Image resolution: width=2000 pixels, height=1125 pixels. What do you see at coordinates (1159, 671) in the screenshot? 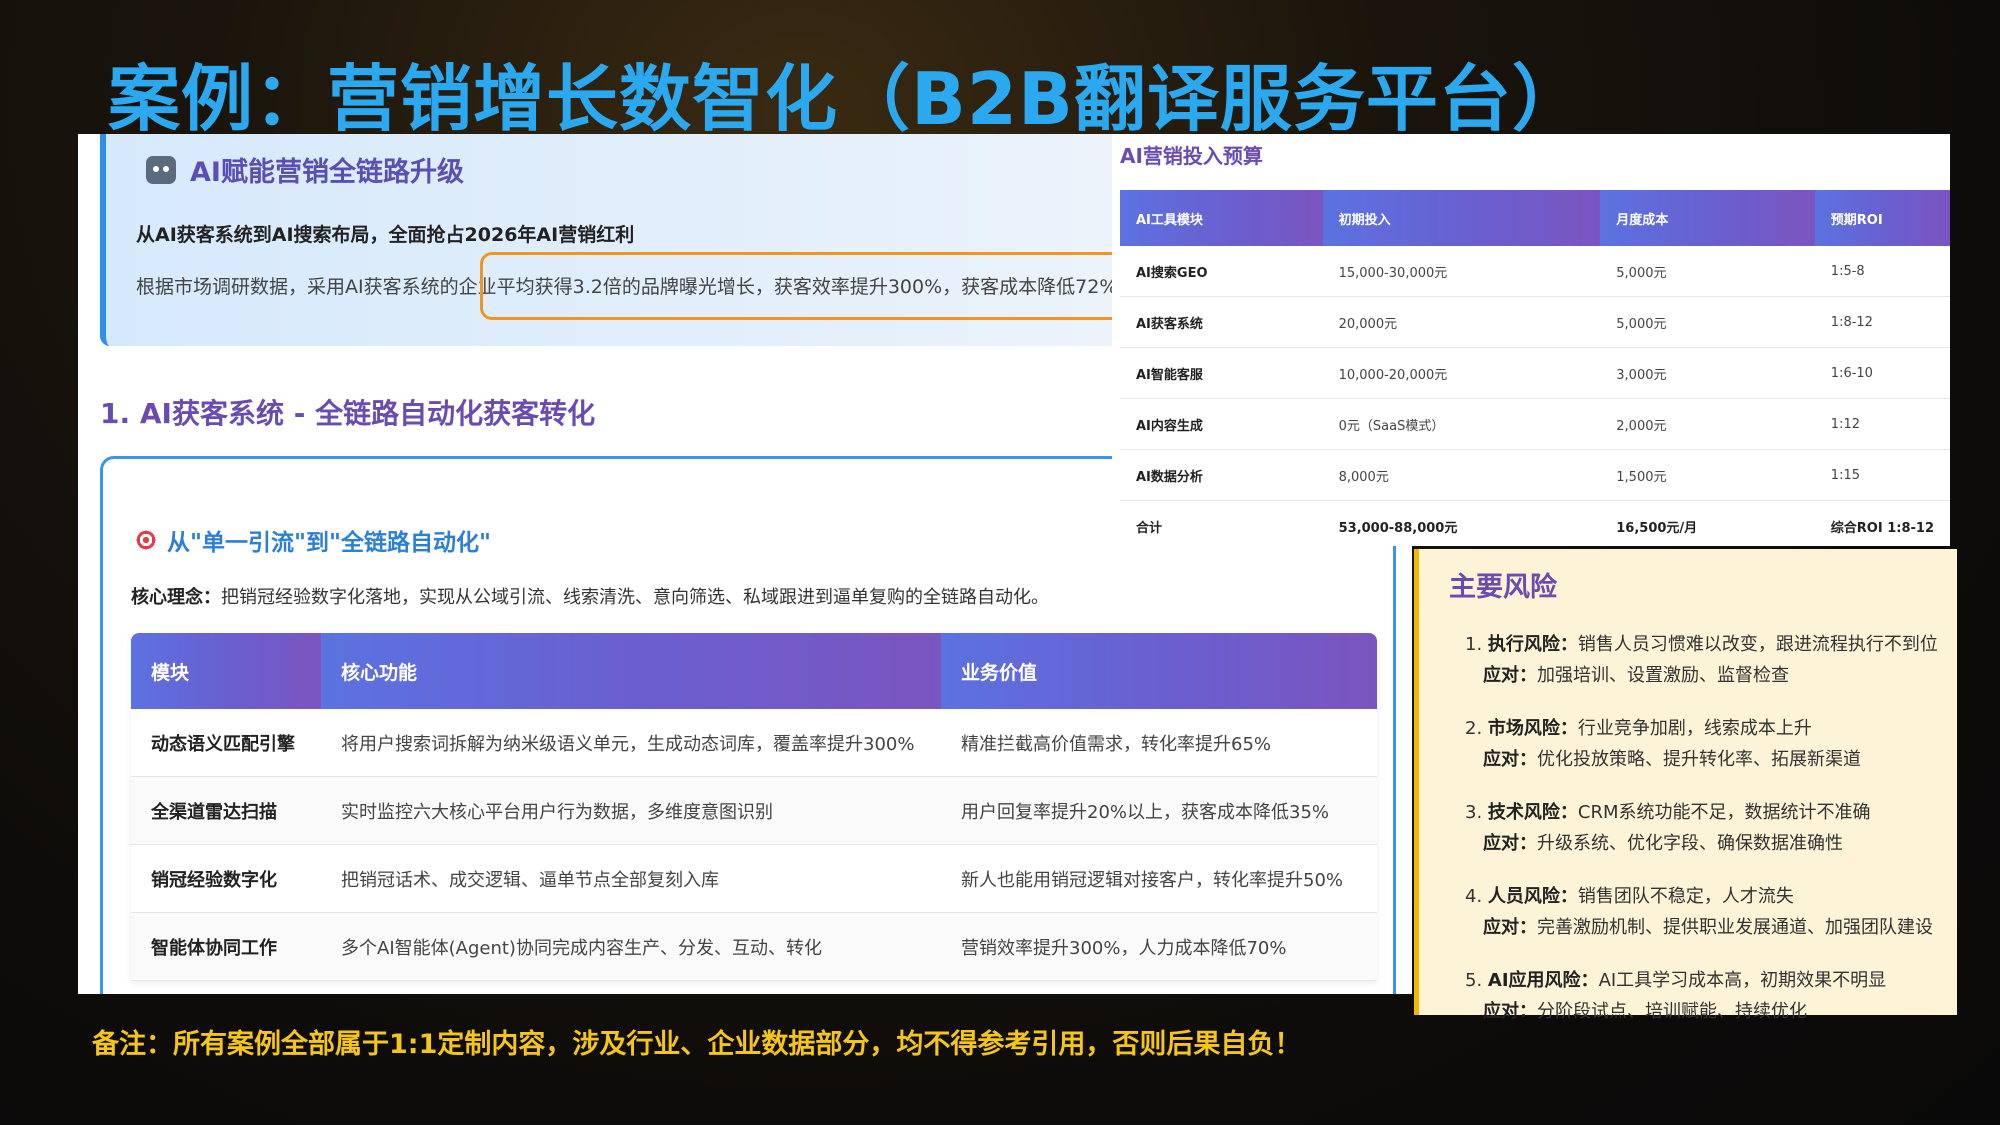
I see `column-header: 业务价值` at bounding box center [1159, 671].